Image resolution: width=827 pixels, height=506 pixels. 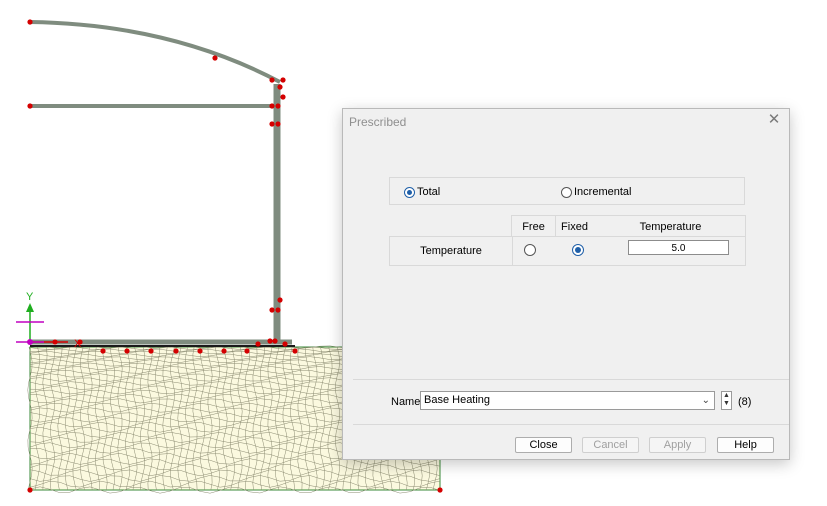 I want to click on apply-button: Apply, so click(x=677, y=445).